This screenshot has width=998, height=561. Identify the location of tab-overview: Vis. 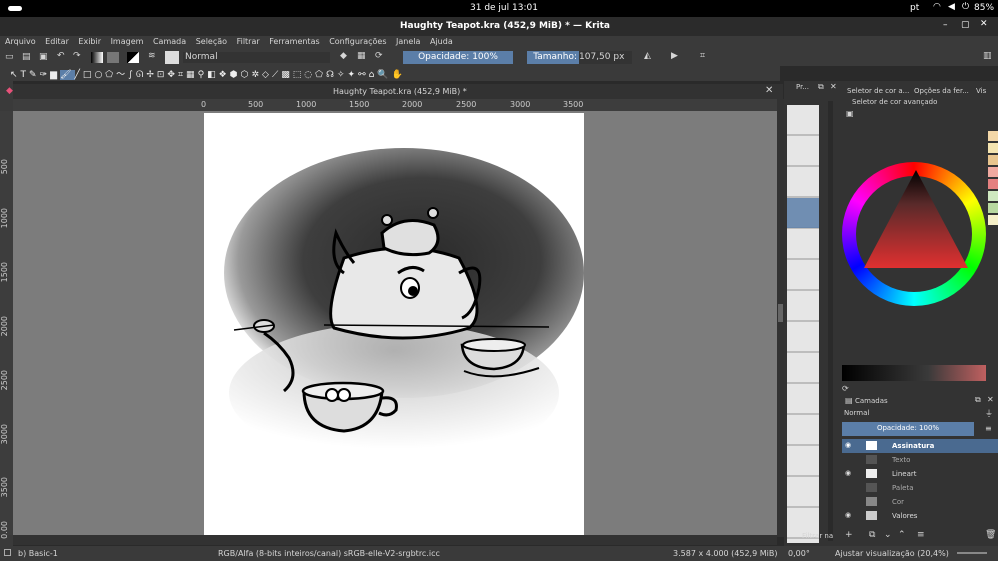
(981, 91).